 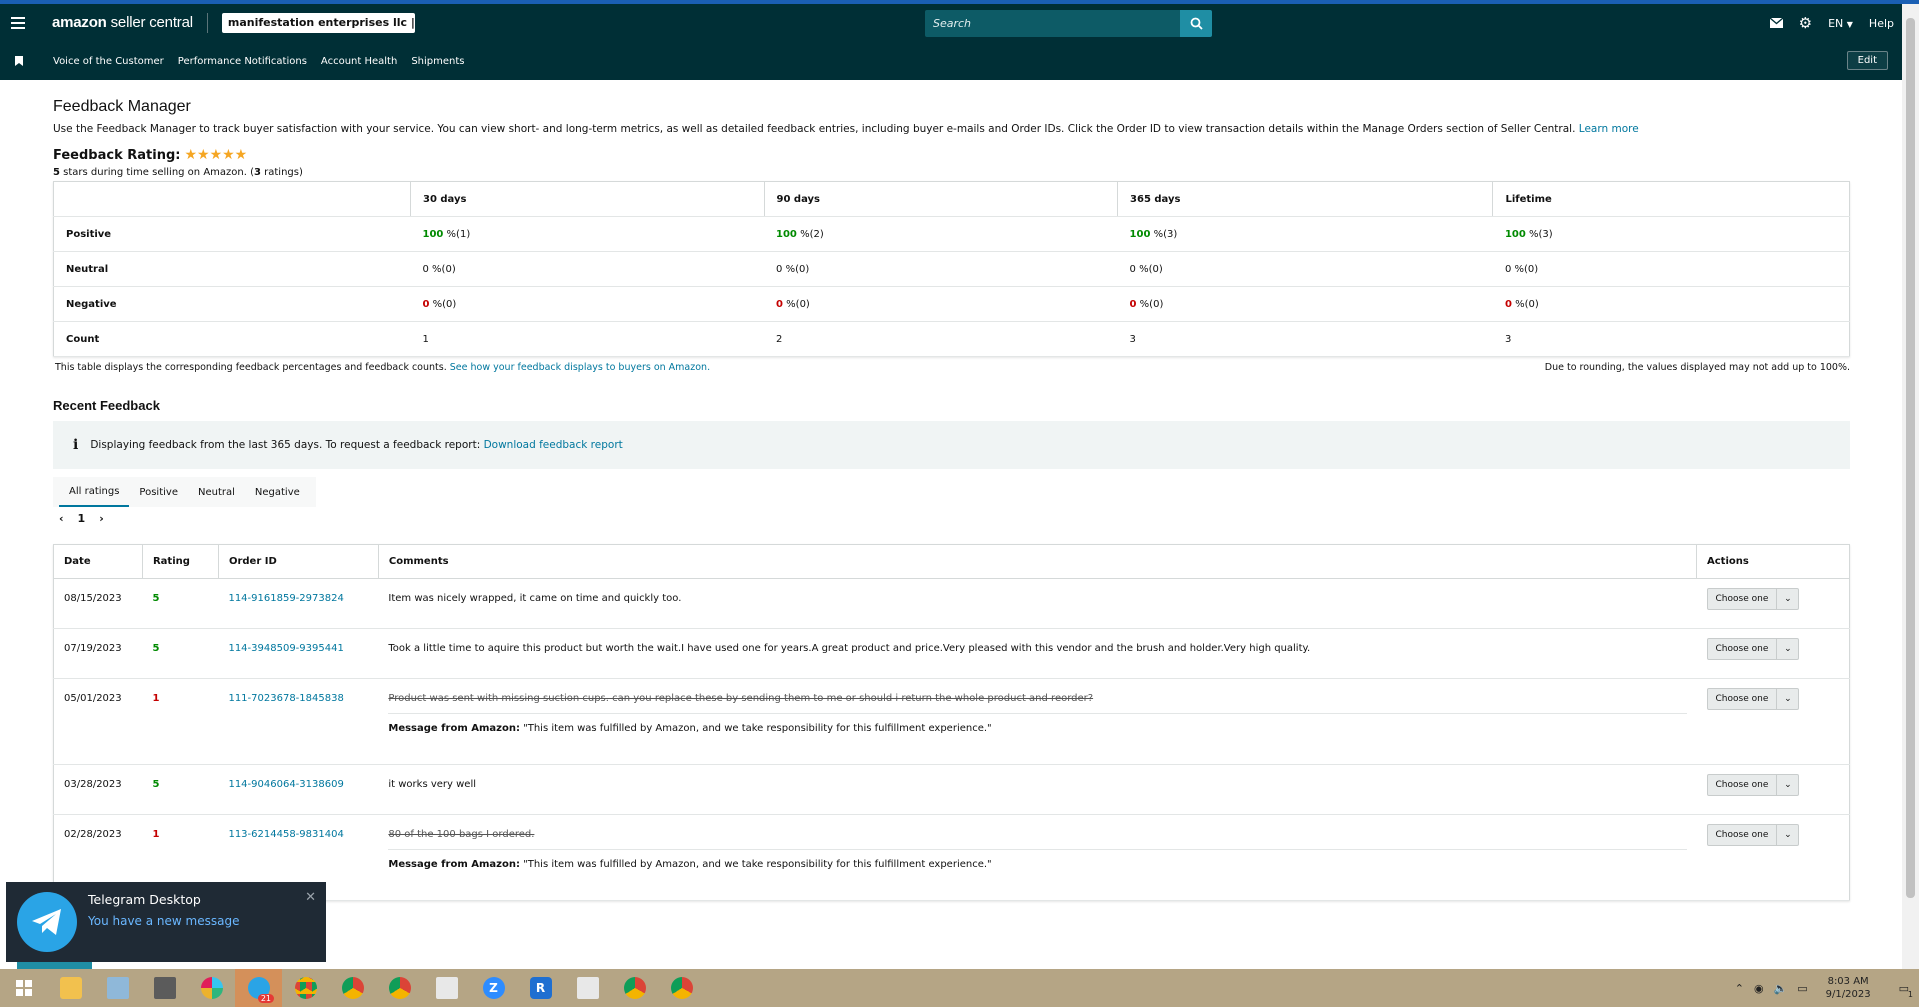 I want to click on chevron-right-icon: ›, so click(x=101, y=518).